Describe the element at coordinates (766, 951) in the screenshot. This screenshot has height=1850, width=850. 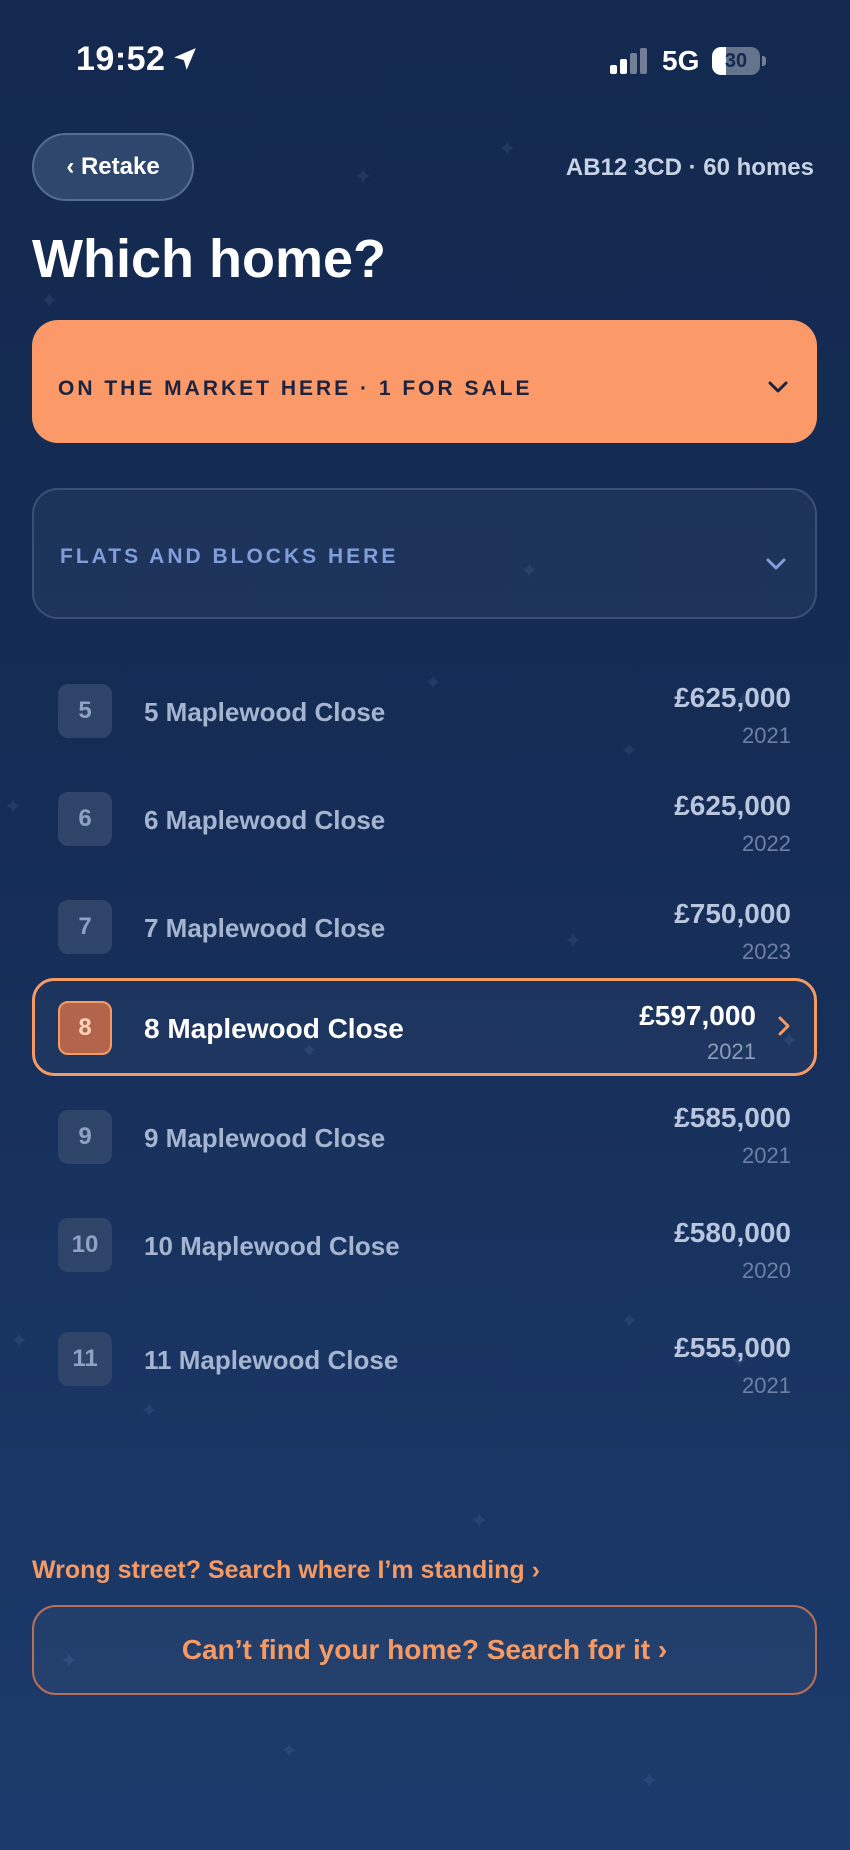
I see `home-year: 2023` at that location.